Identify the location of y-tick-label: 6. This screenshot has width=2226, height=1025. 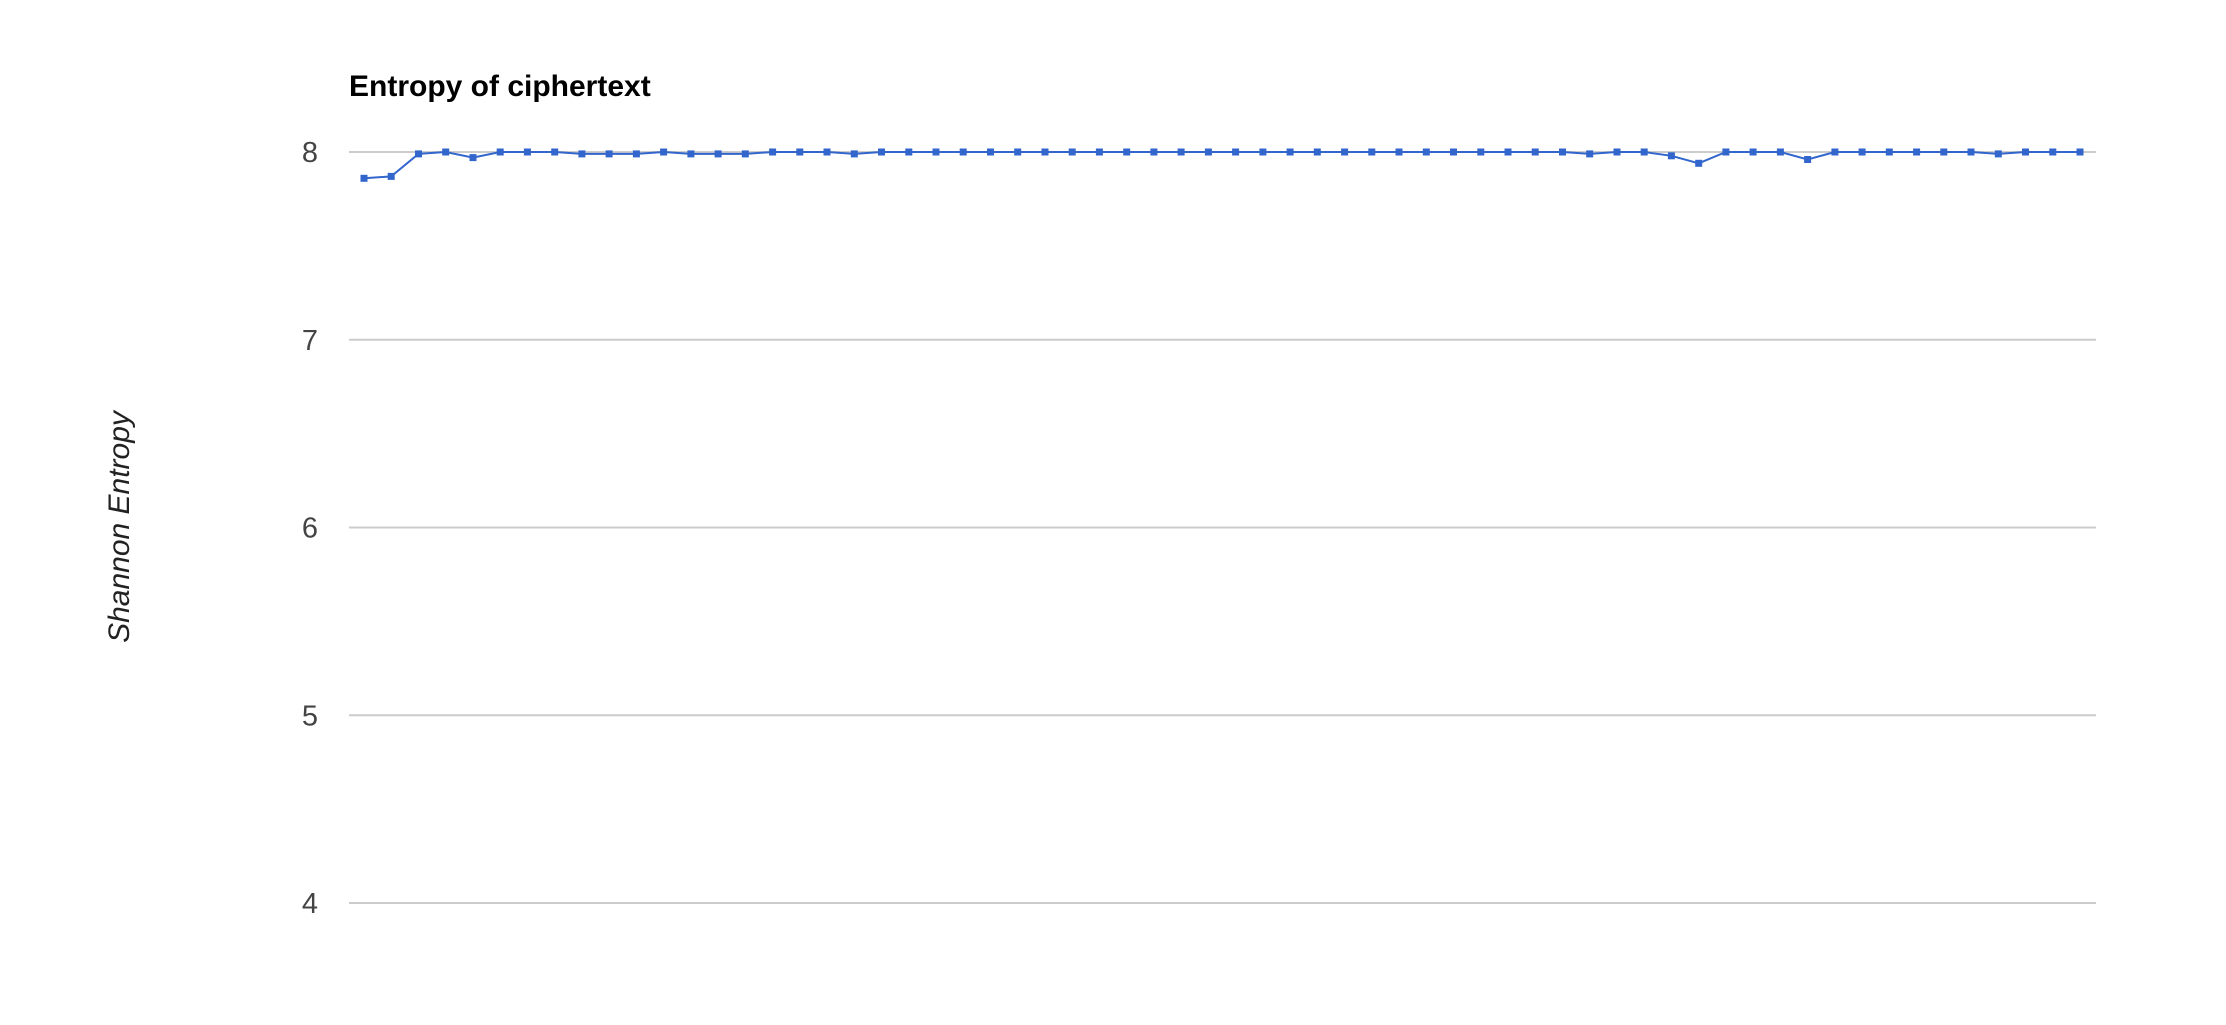
(310, 529).